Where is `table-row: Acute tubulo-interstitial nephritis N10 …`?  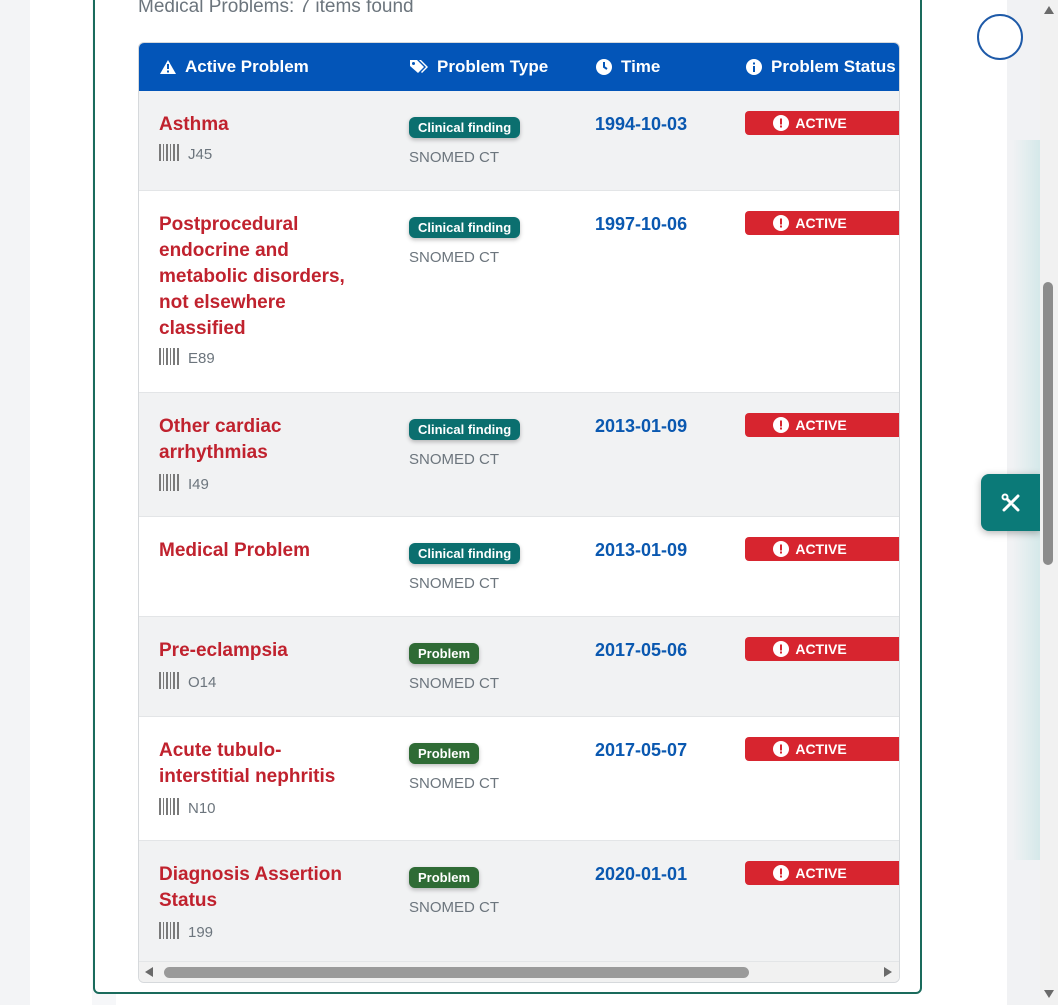
table-row: Acute tubulo-interstitial nephritis N10 … is located at coordinates (519, 779).